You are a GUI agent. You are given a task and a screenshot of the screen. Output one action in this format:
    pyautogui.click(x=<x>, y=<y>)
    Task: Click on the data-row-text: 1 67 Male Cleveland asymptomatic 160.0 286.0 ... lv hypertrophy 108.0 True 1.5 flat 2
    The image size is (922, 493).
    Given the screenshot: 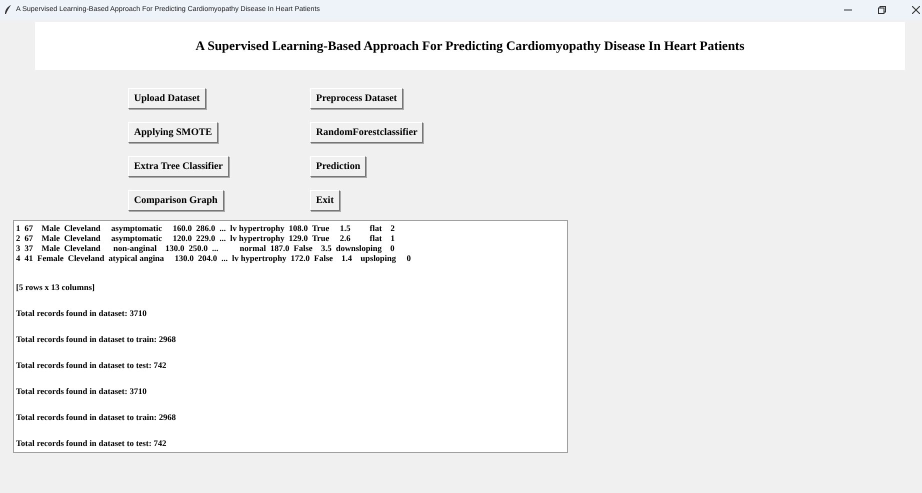 What is the action you would take?
    pyautogui.click(x=206, y=228)
    